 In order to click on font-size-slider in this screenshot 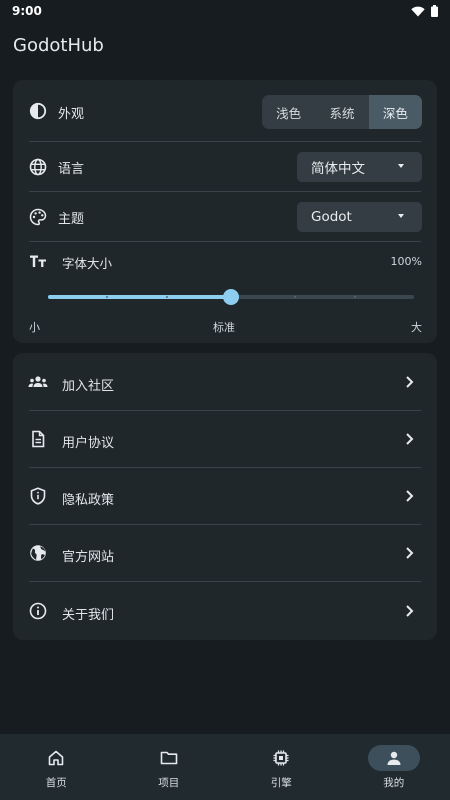, I will do `click(231, 297)`.